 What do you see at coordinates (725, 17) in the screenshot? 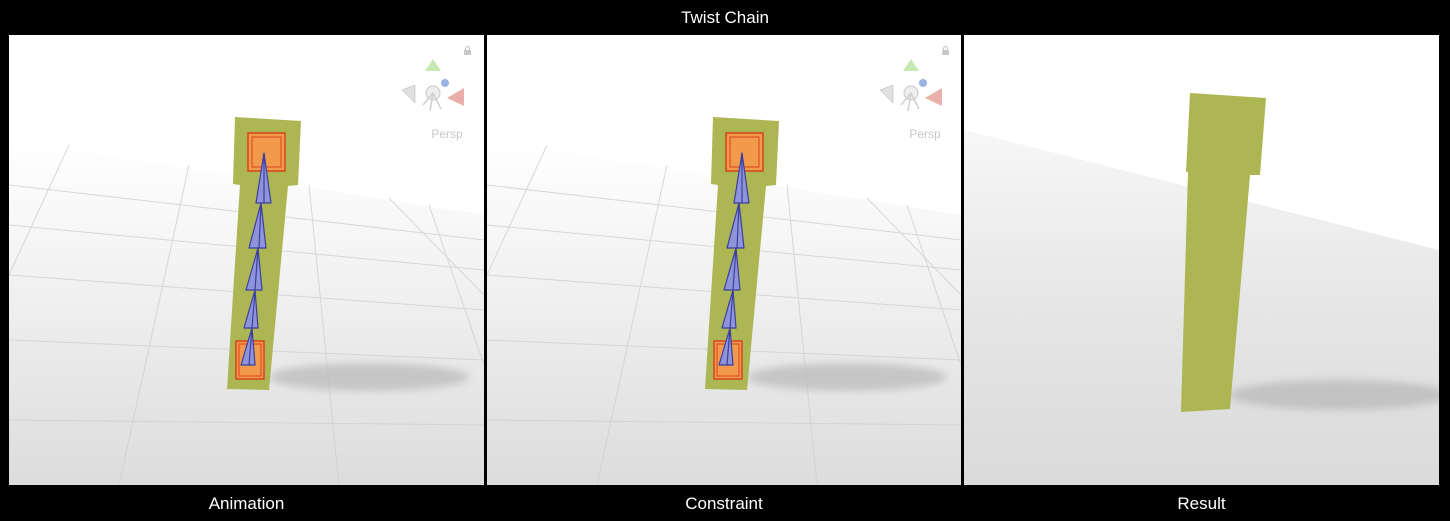
I see `figure-title: Twist Chain` at bounding box center [725, 17].